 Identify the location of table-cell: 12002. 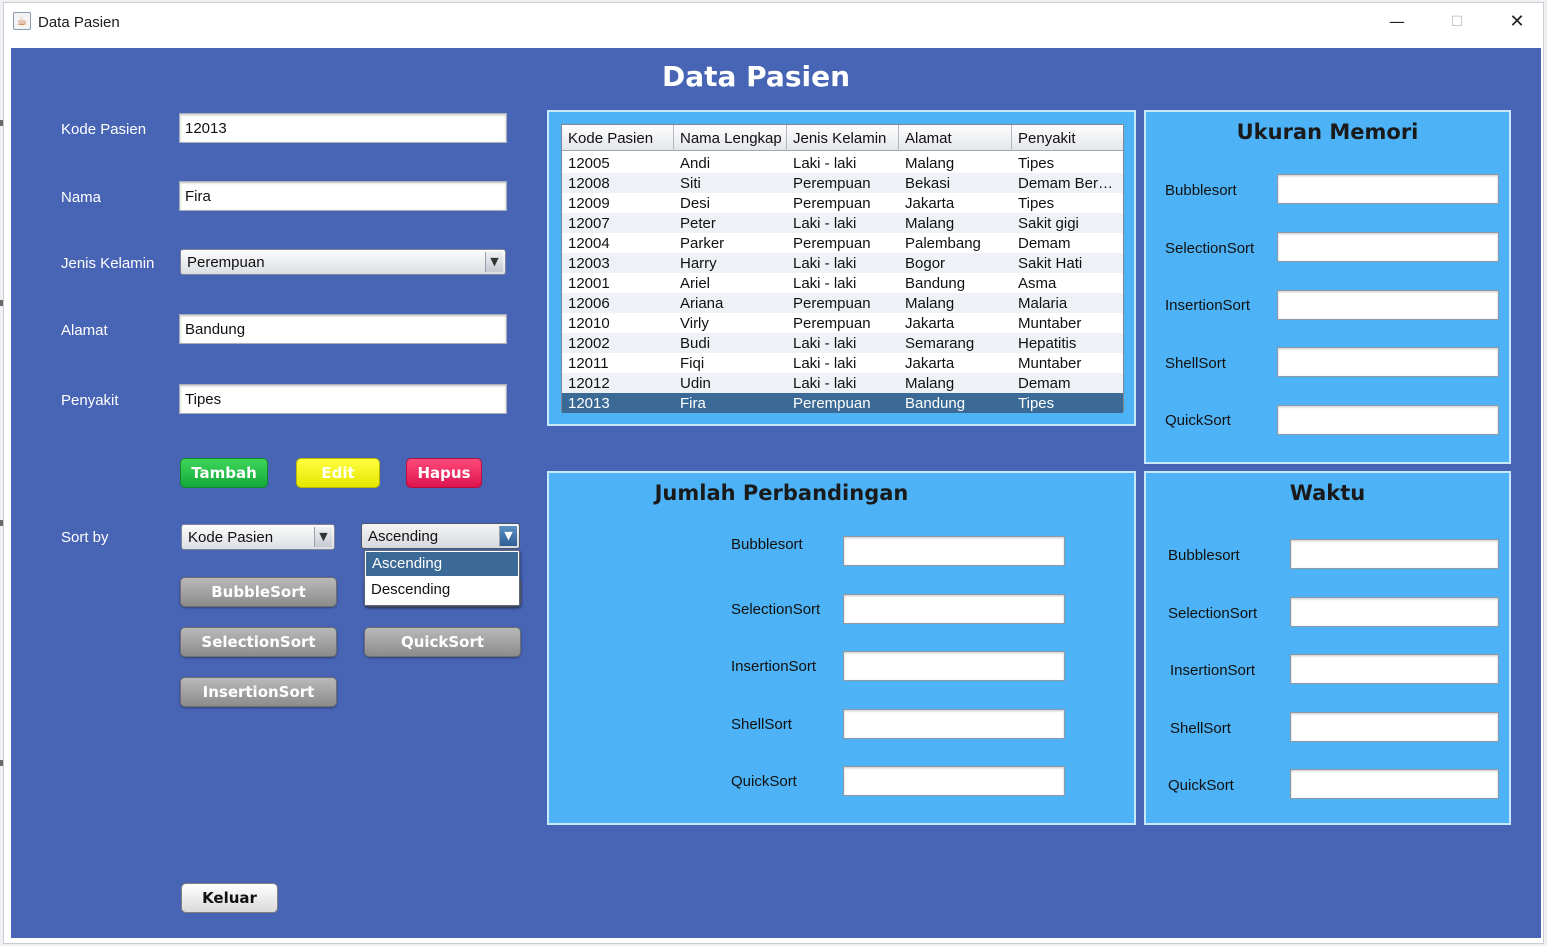
(589, 343).